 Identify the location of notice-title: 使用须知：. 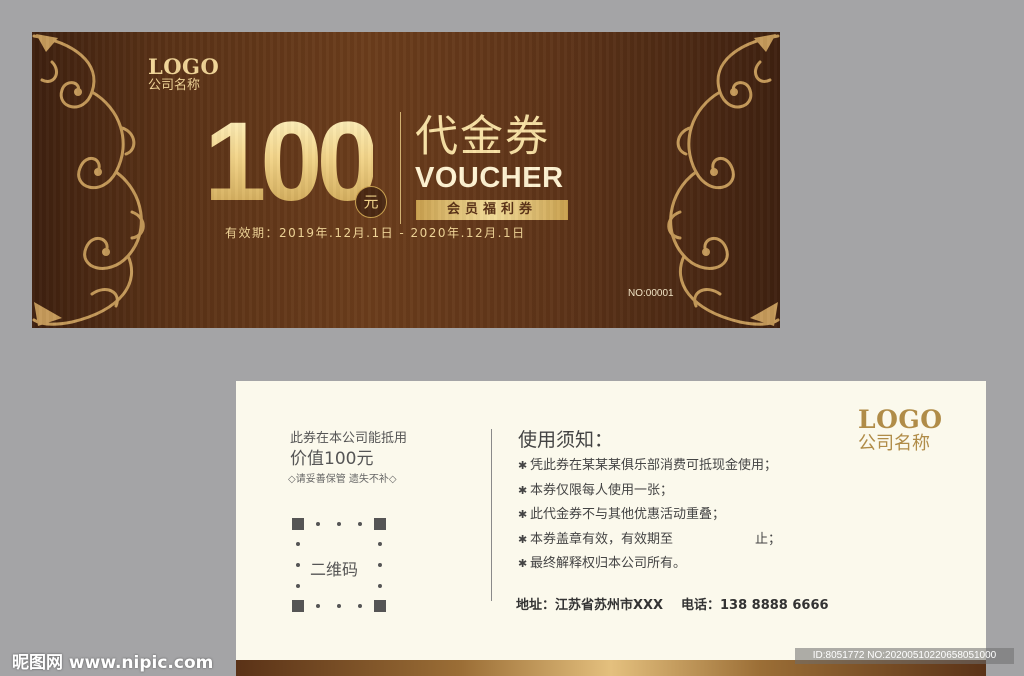
(566, 440).